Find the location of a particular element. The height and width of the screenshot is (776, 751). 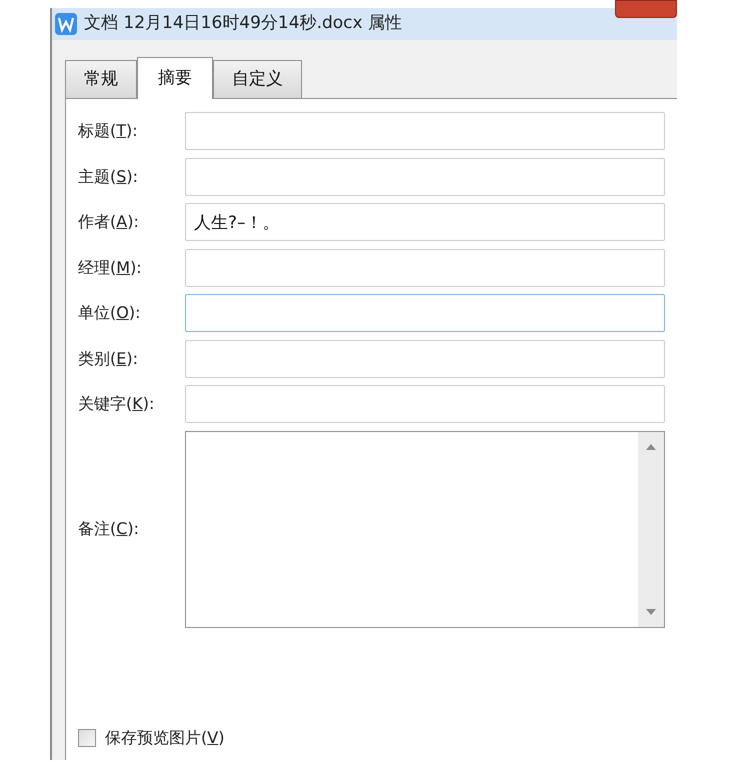

scroll-down-icon is located at coordinates (651, 611).